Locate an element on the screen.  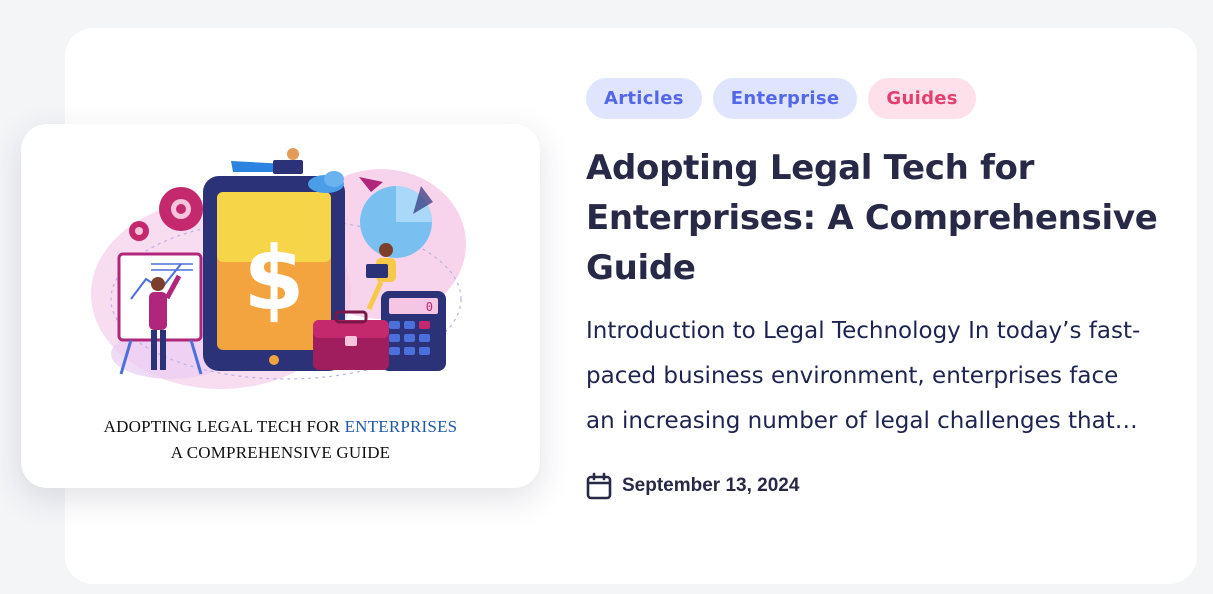
thumbnail-caption-line1: ADOPTING LEGAL TECH FOR ENTERPRISES is located at coordinates (280, 427).